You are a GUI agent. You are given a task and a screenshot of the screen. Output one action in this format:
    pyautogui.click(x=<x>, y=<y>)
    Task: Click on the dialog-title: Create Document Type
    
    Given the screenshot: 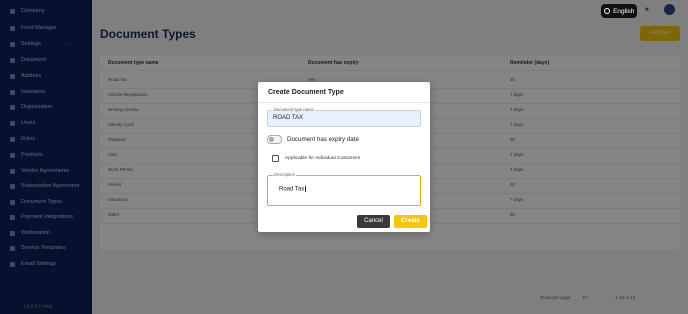 What is the action you would take?
    pyautogui.click(x=306, y=92)
    